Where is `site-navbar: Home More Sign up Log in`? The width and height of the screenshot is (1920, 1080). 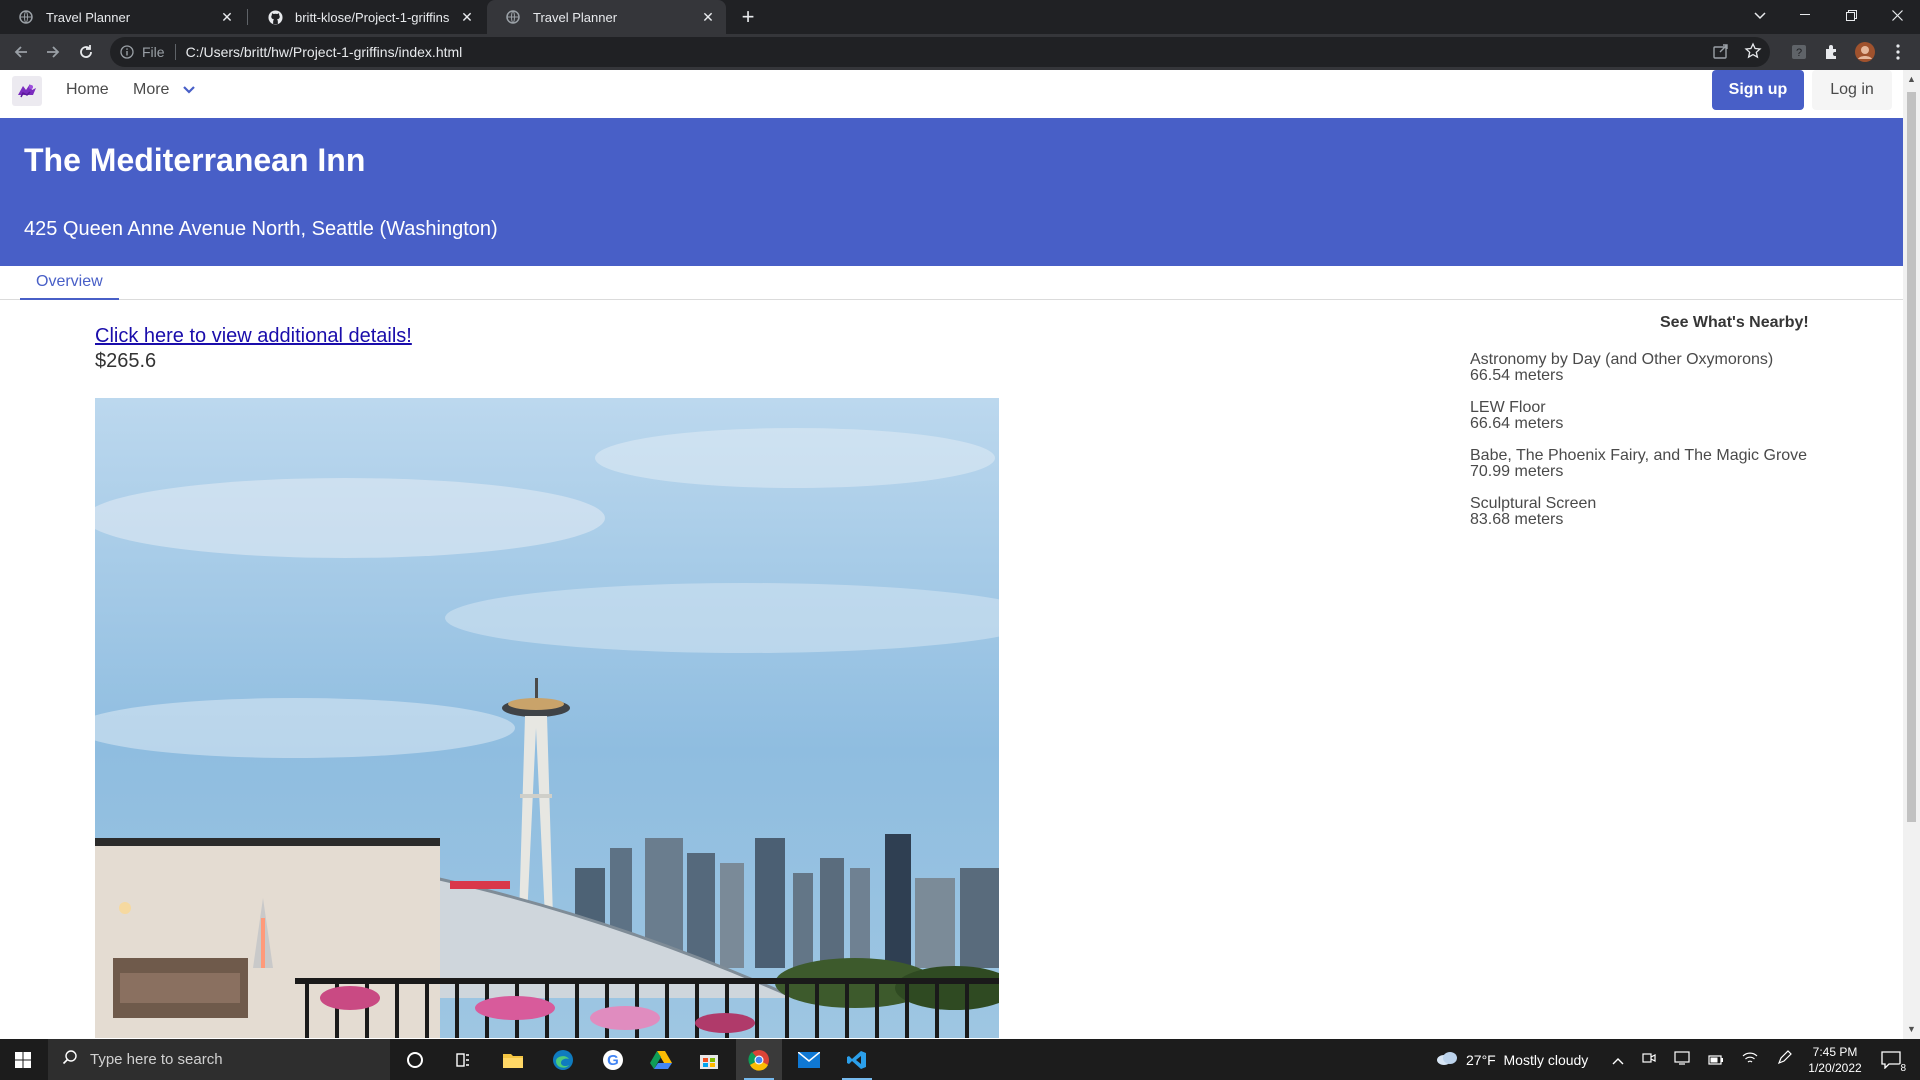 site-navbar: Home More Sign up Log in is located at coordinates (951, 94).